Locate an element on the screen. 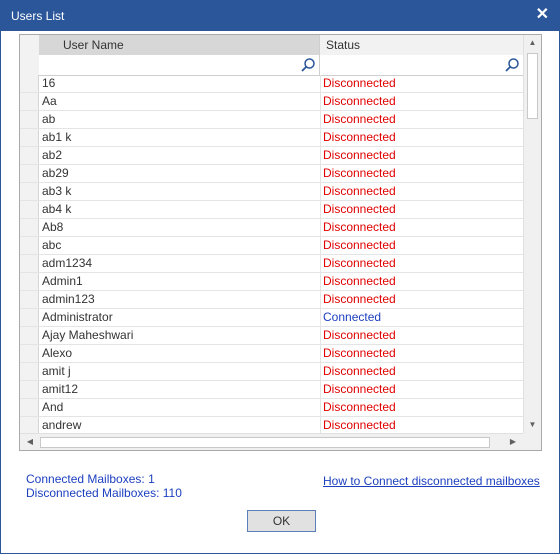 The image size is (560, 554). table-row: And Disconnected is located at coordinates (271, 408).